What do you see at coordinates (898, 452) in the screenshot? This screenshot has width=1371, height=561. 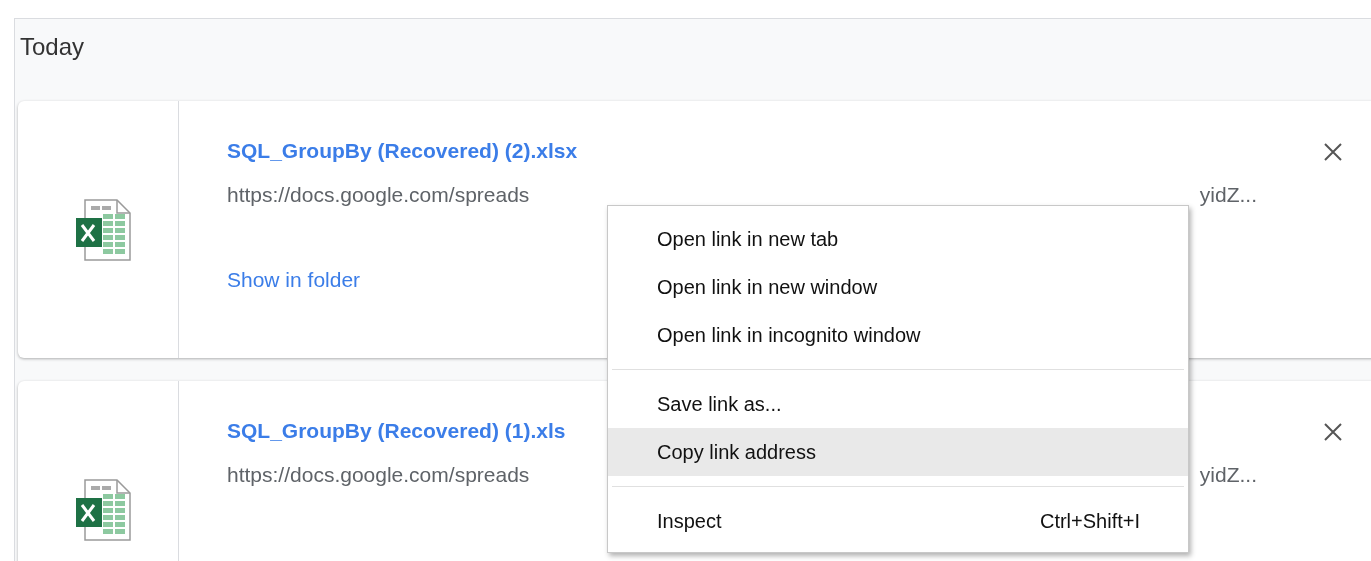 I see `menu-item: Copy link address` at bounding box center [898, 452].